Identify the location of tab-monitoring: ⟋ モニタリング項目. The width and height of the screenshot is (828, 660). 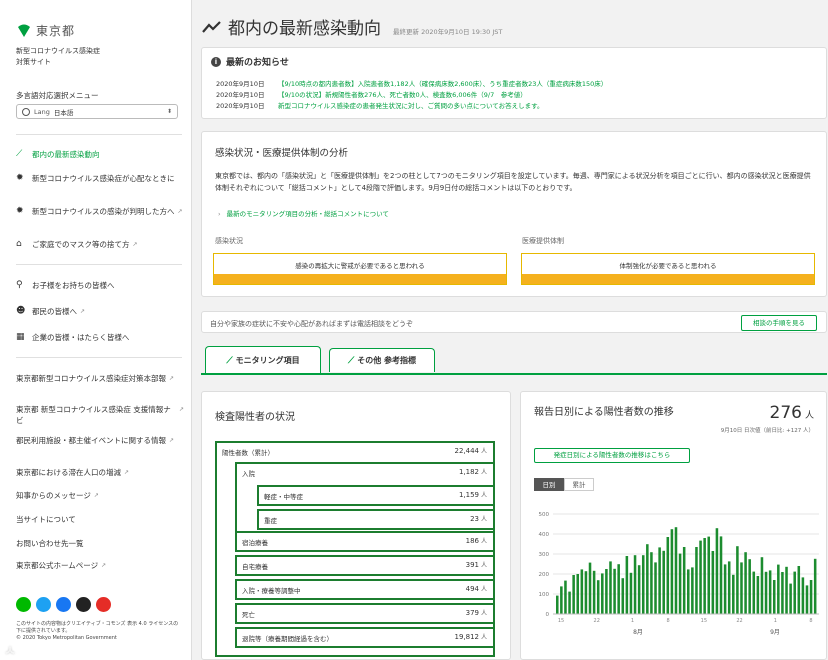
(263, 360).